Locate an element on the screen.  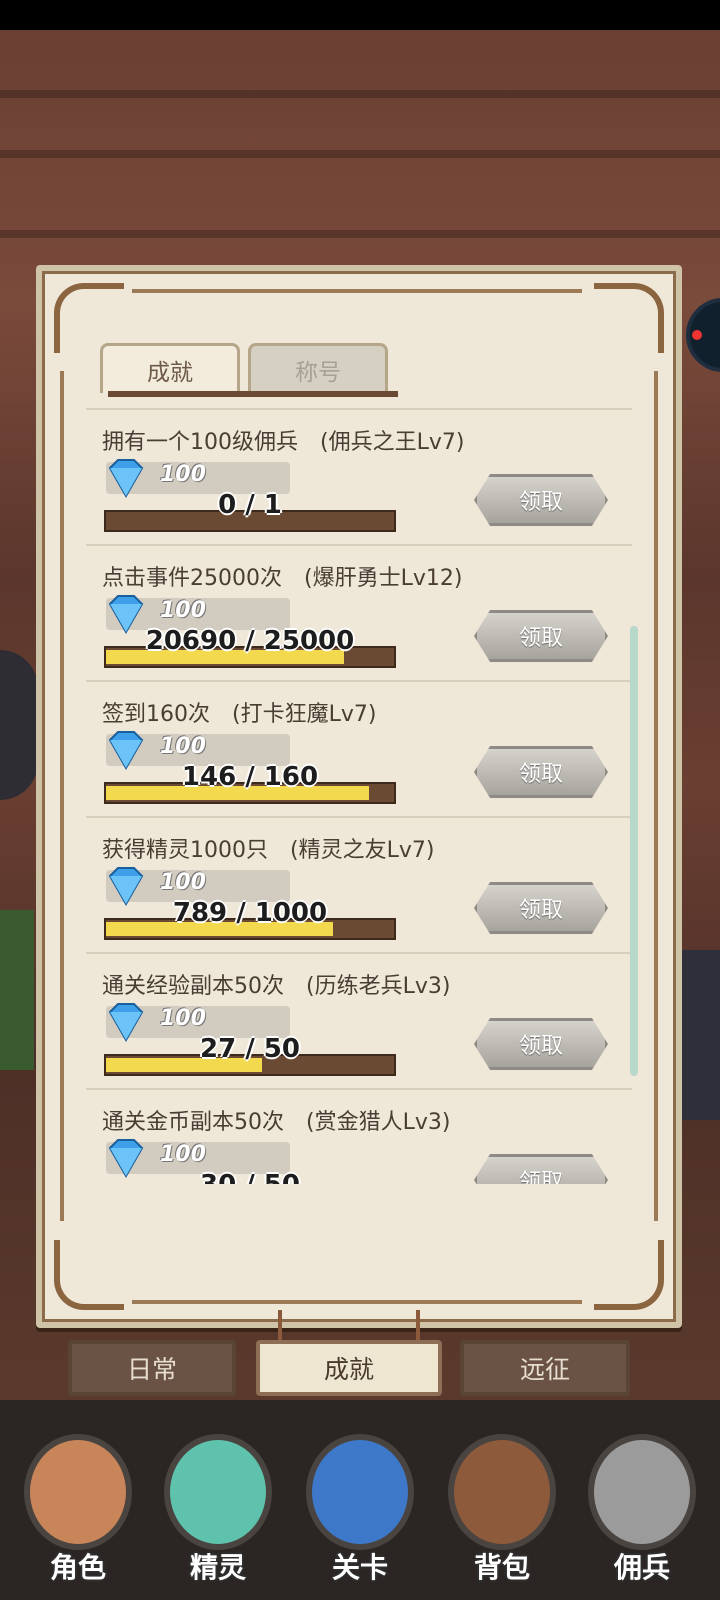
achievement-row: 签到160次 (打卡狂魔Lv7) 100 146 / 160 领取 is located at coordinates (359, 748).